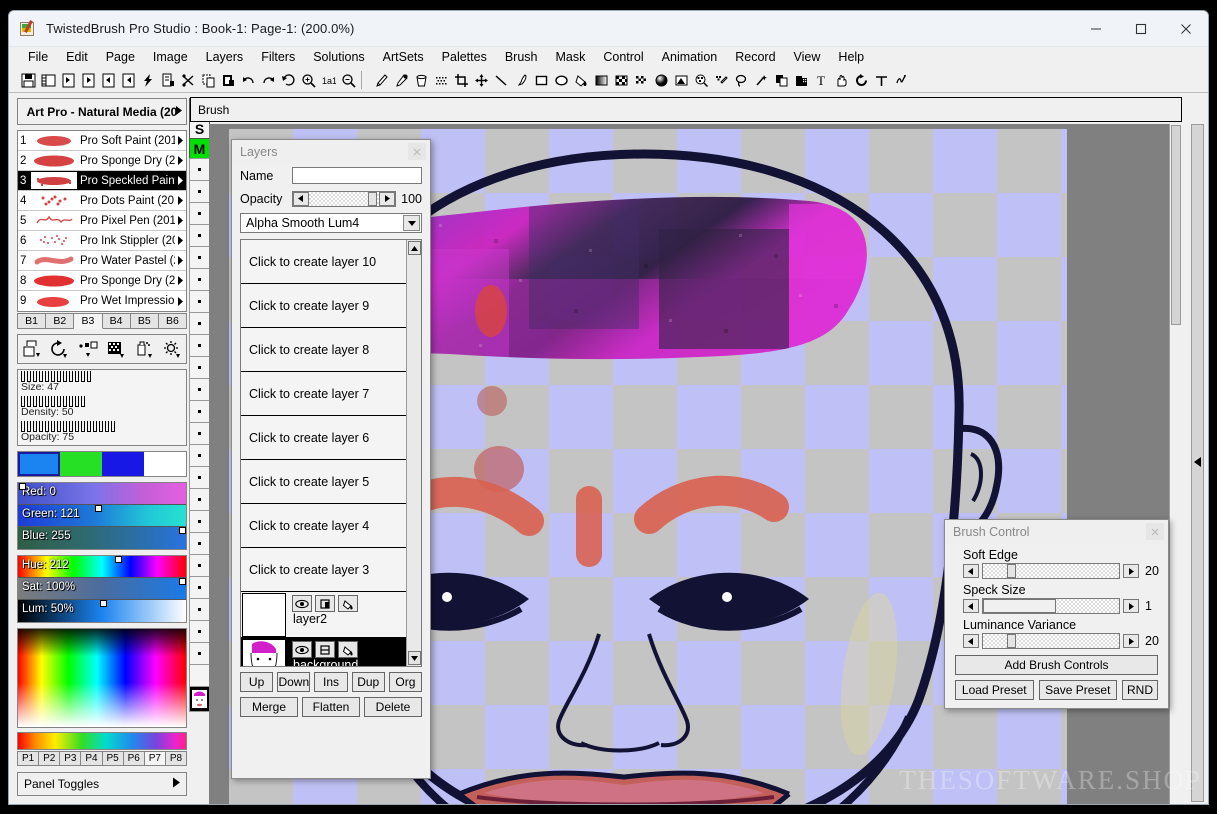 This screenshot has width=1217, height=814. What do you see at coordinates (38, 57) in the screenshot?
I see `menu-file: File` at bounding box center [38, 57].